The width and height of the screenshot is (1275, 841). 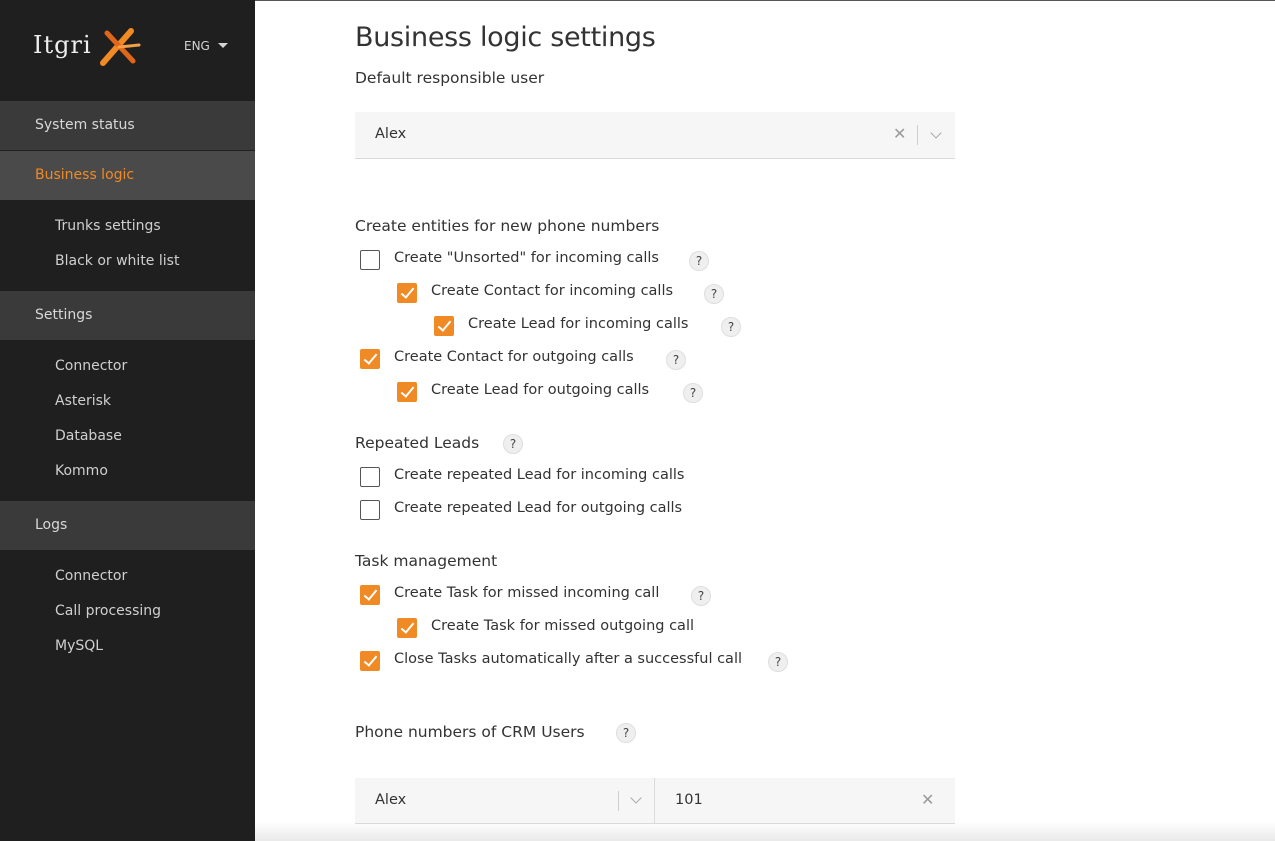 I want to click on checkbox-task-missed-outgoing, so click(x=407, y=628).